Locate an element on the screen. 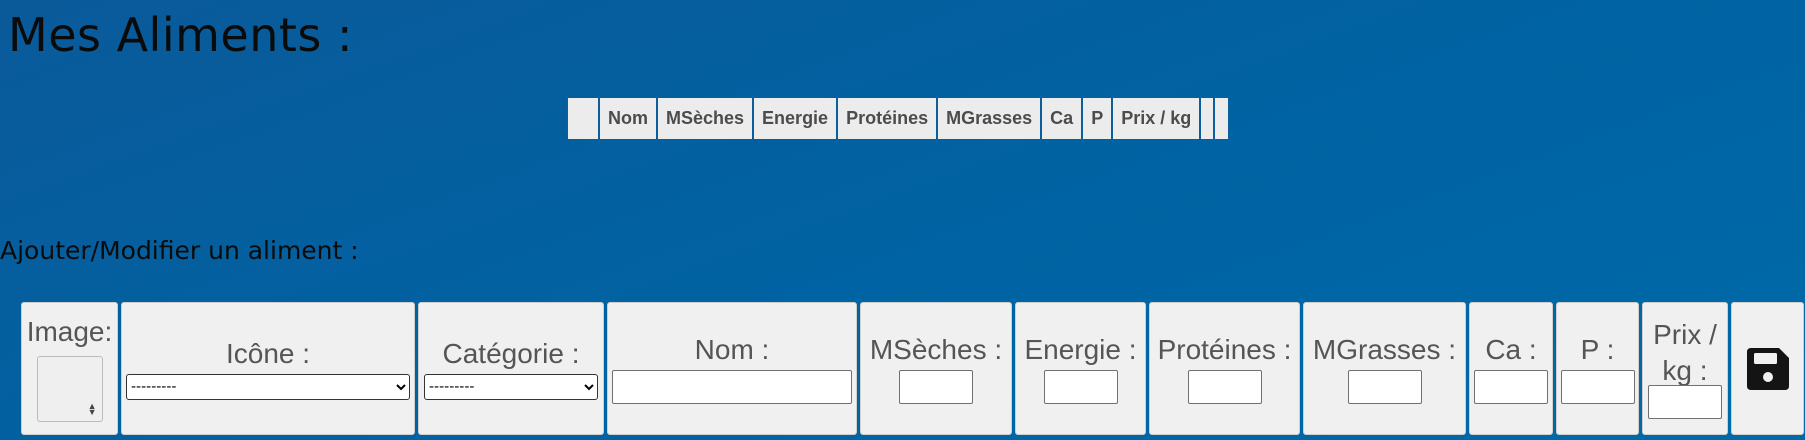 The height and width of the screenshot is (440, 1805). mseches-label: MSèches : is located at coordinates (936, 349).